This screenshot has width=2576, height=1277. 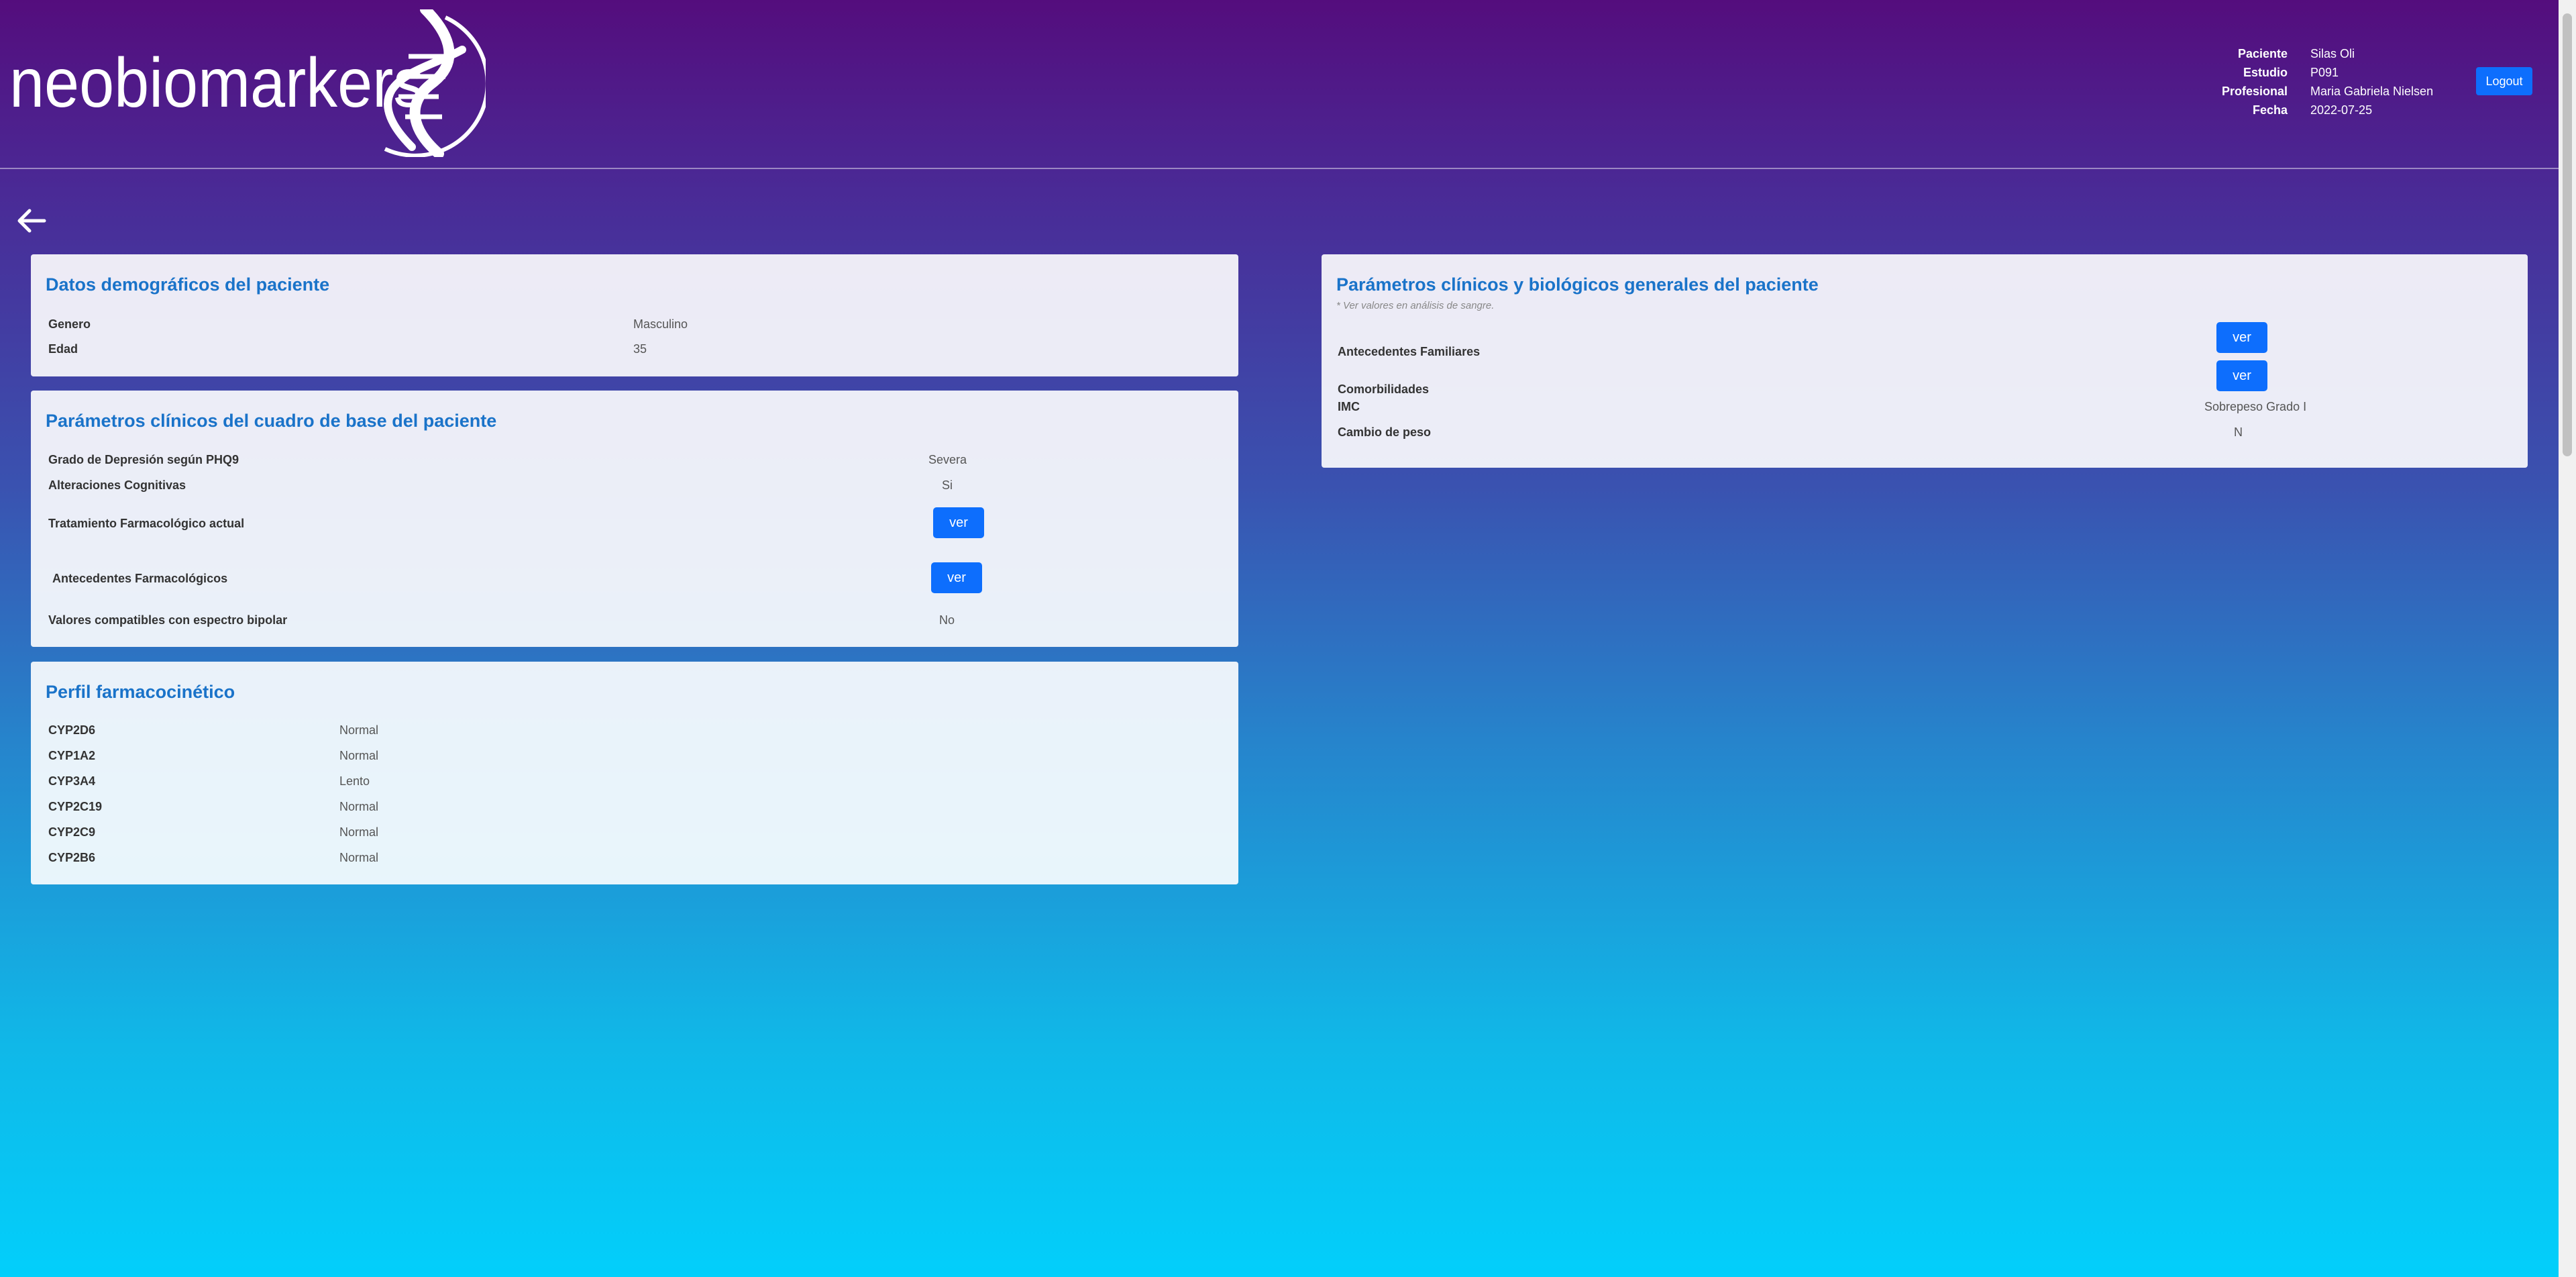 I want to click on info-row-professional: Profesional Maria Gabriela Nielsen, so click(x=2319, y=91).